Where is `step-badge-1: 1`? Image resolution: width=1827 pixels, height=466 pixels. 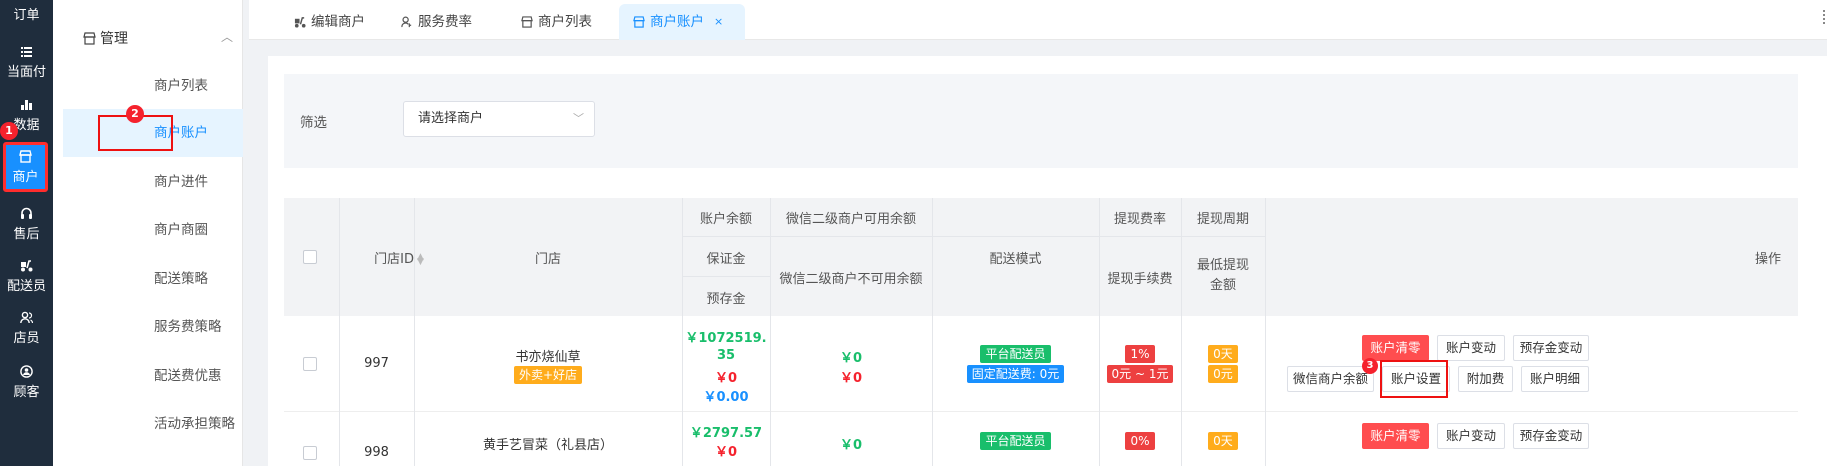 step-badge-1: 1 is located at coordinates (9, 131).